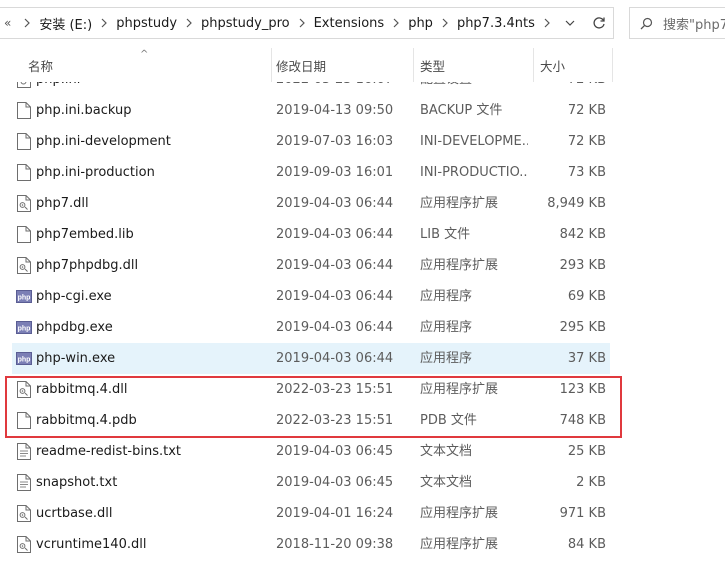 This screenshot has height=564, width=725. I want to click on text-file-icon, so click(24, 451).